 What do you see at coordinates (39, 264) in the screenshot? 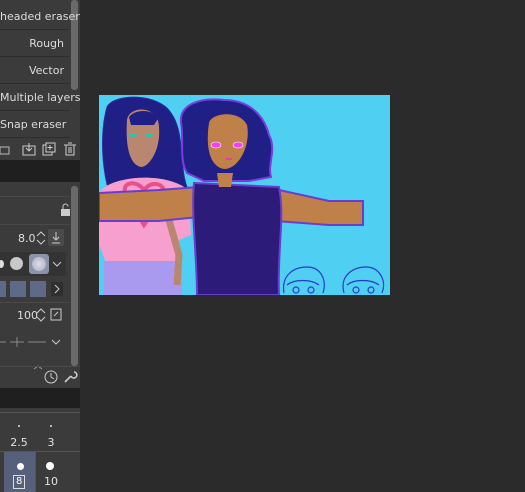
I see `tip-soft-icon` at bounding box center [39, 264].